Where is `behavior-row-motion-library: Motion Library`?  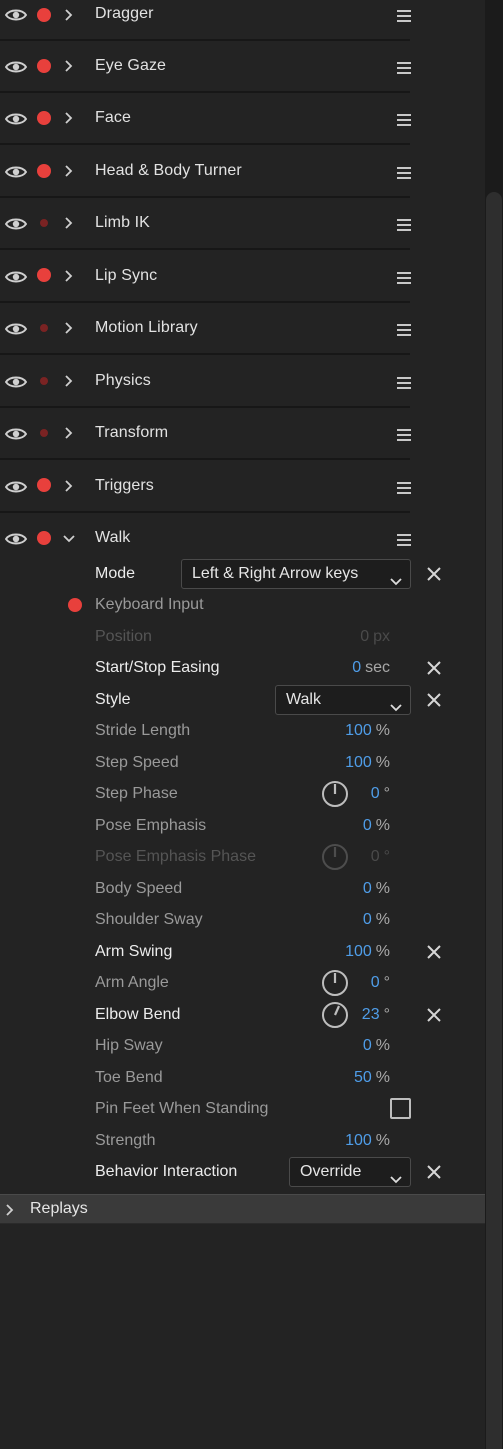 behavior-row-motion-library: Motion Library is located at coordinates (205, 329).